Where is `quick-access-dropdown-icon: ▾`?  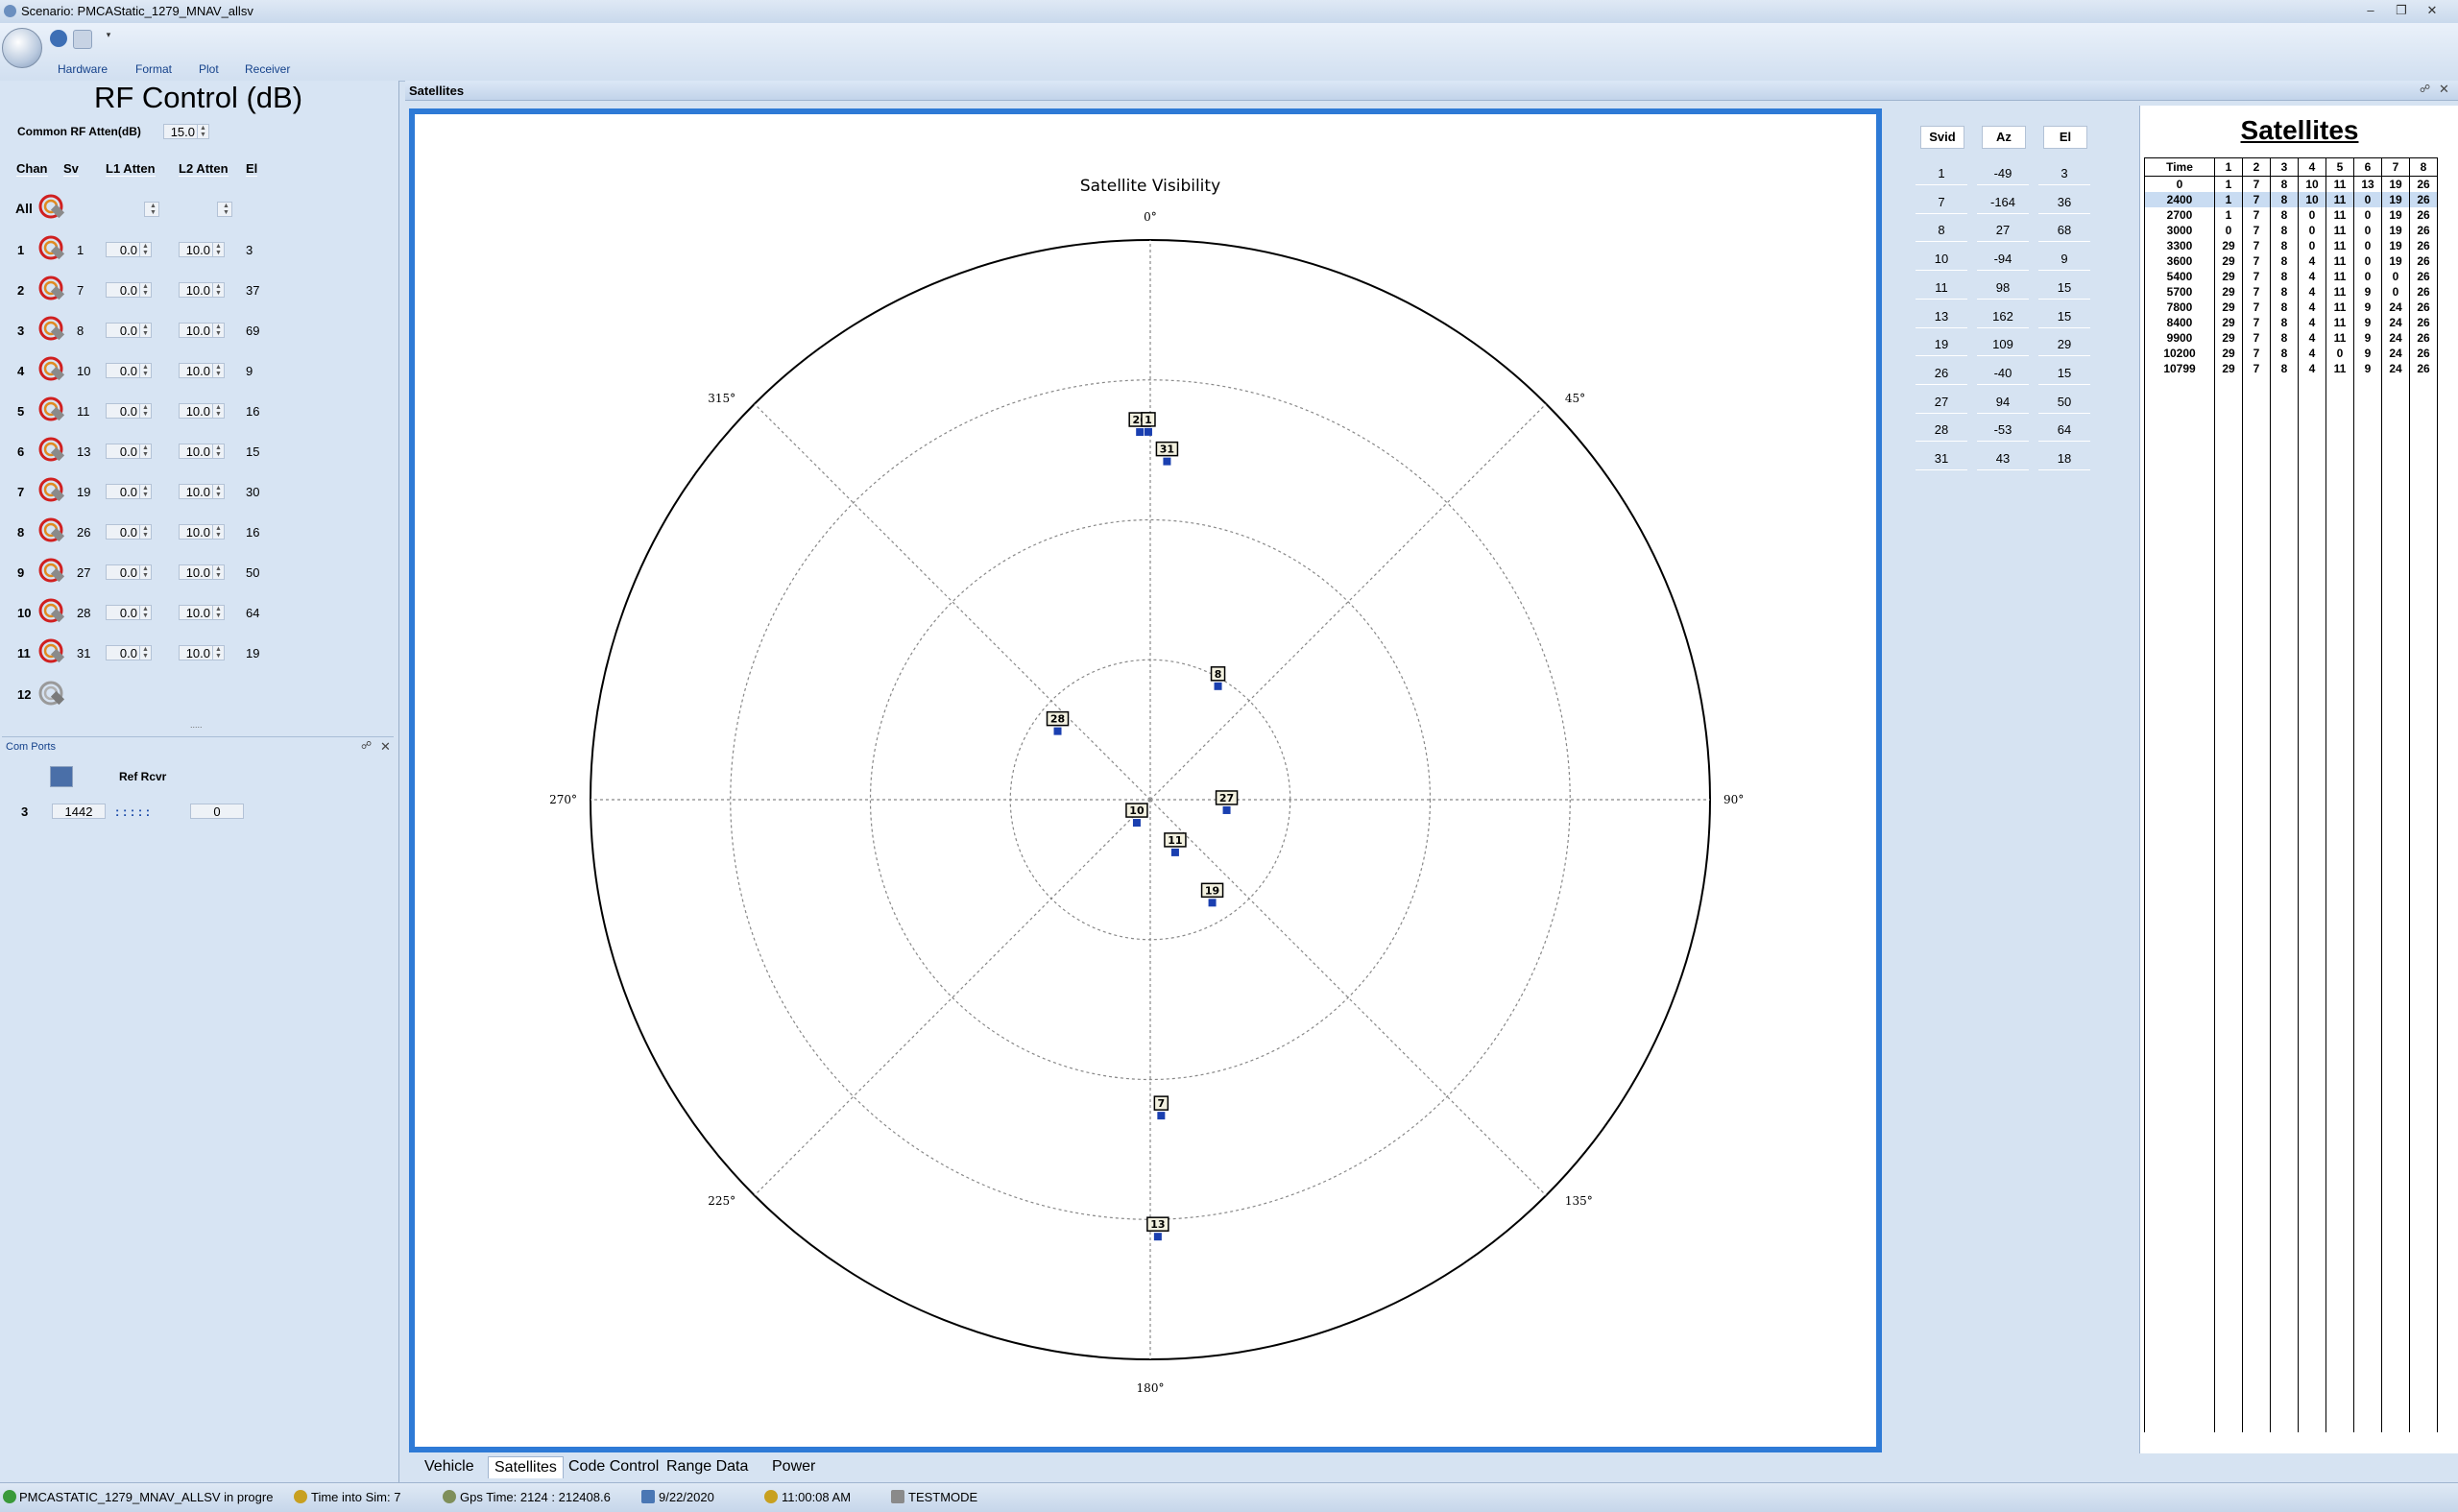
quick-access-dropdown-icon: ▾ is located at coordinates (109, 38).